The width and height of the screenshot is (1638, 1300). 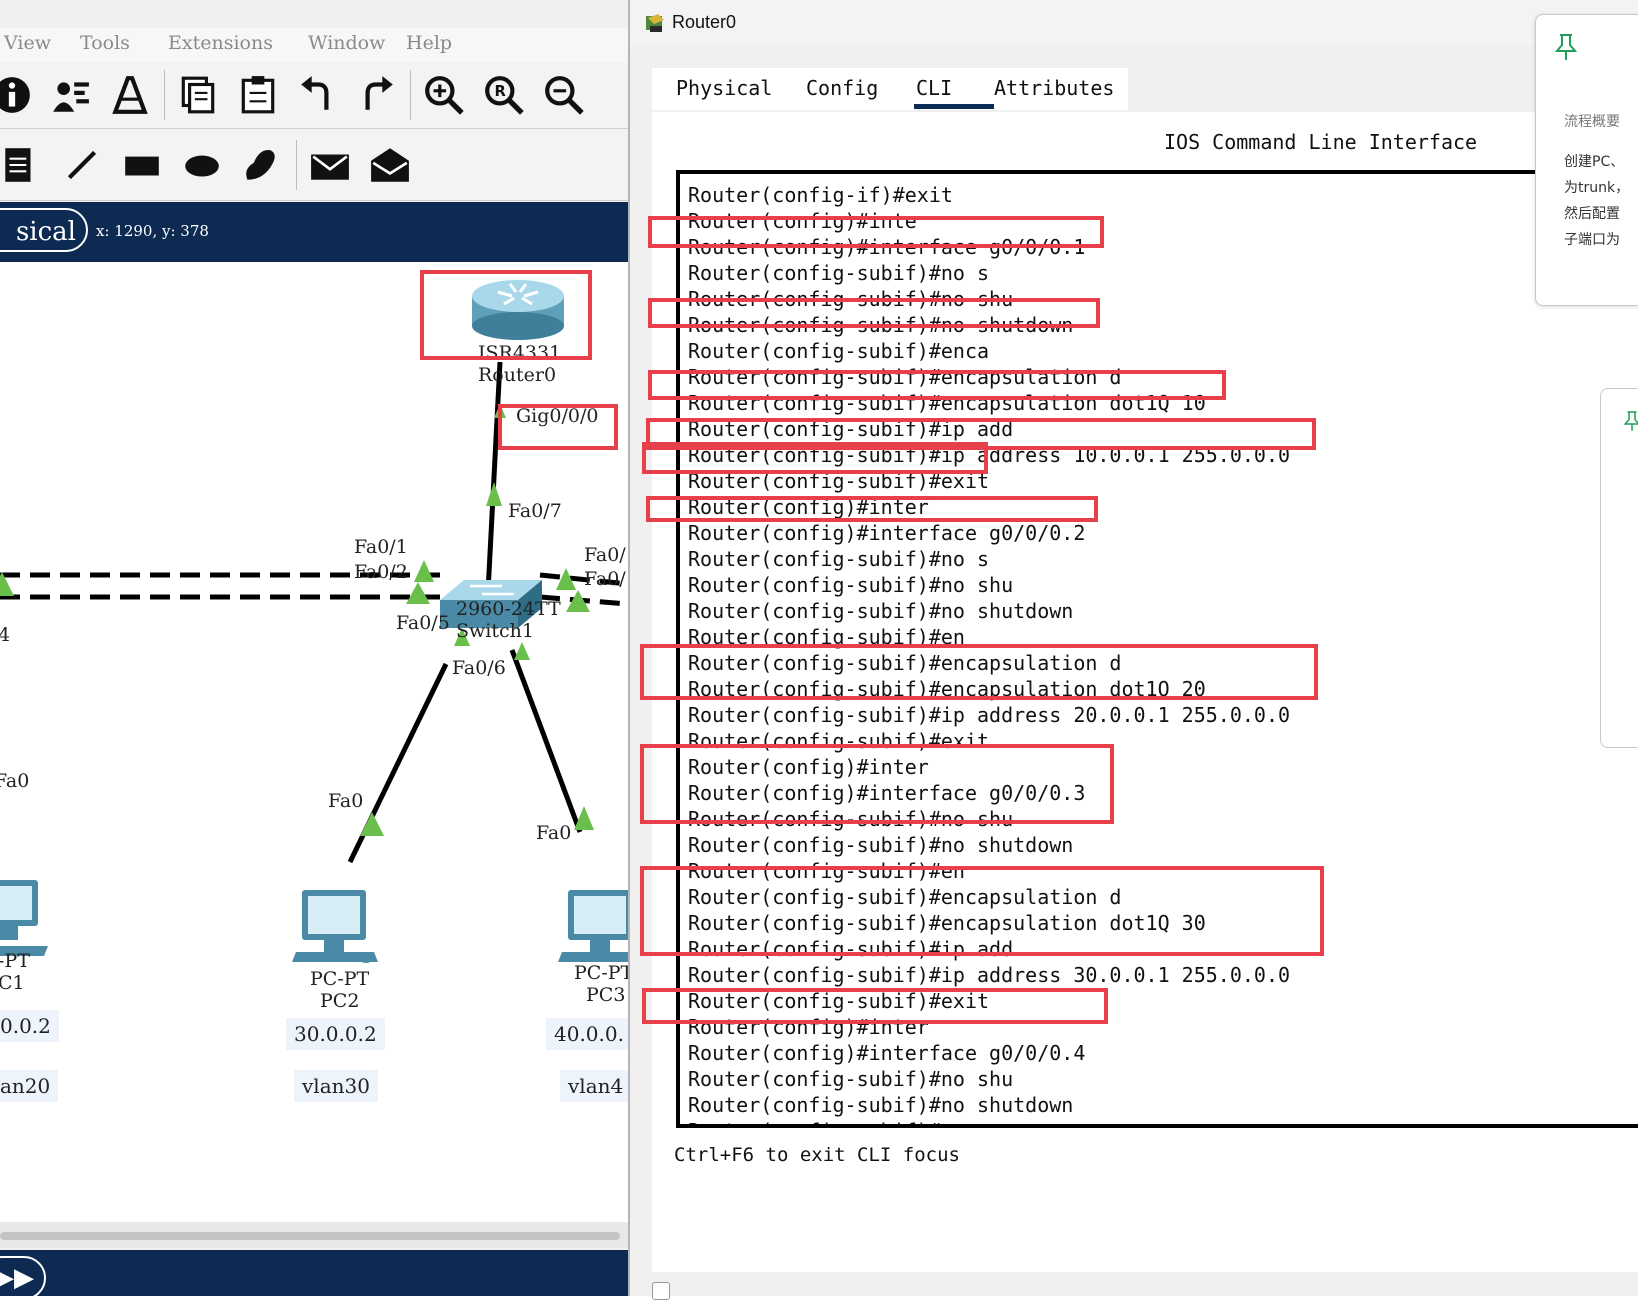 What do you see at coordinates (1592, 122) in the screenshot?
I see `note-line-0: 流程概要` at bounding box center [1592, 122].